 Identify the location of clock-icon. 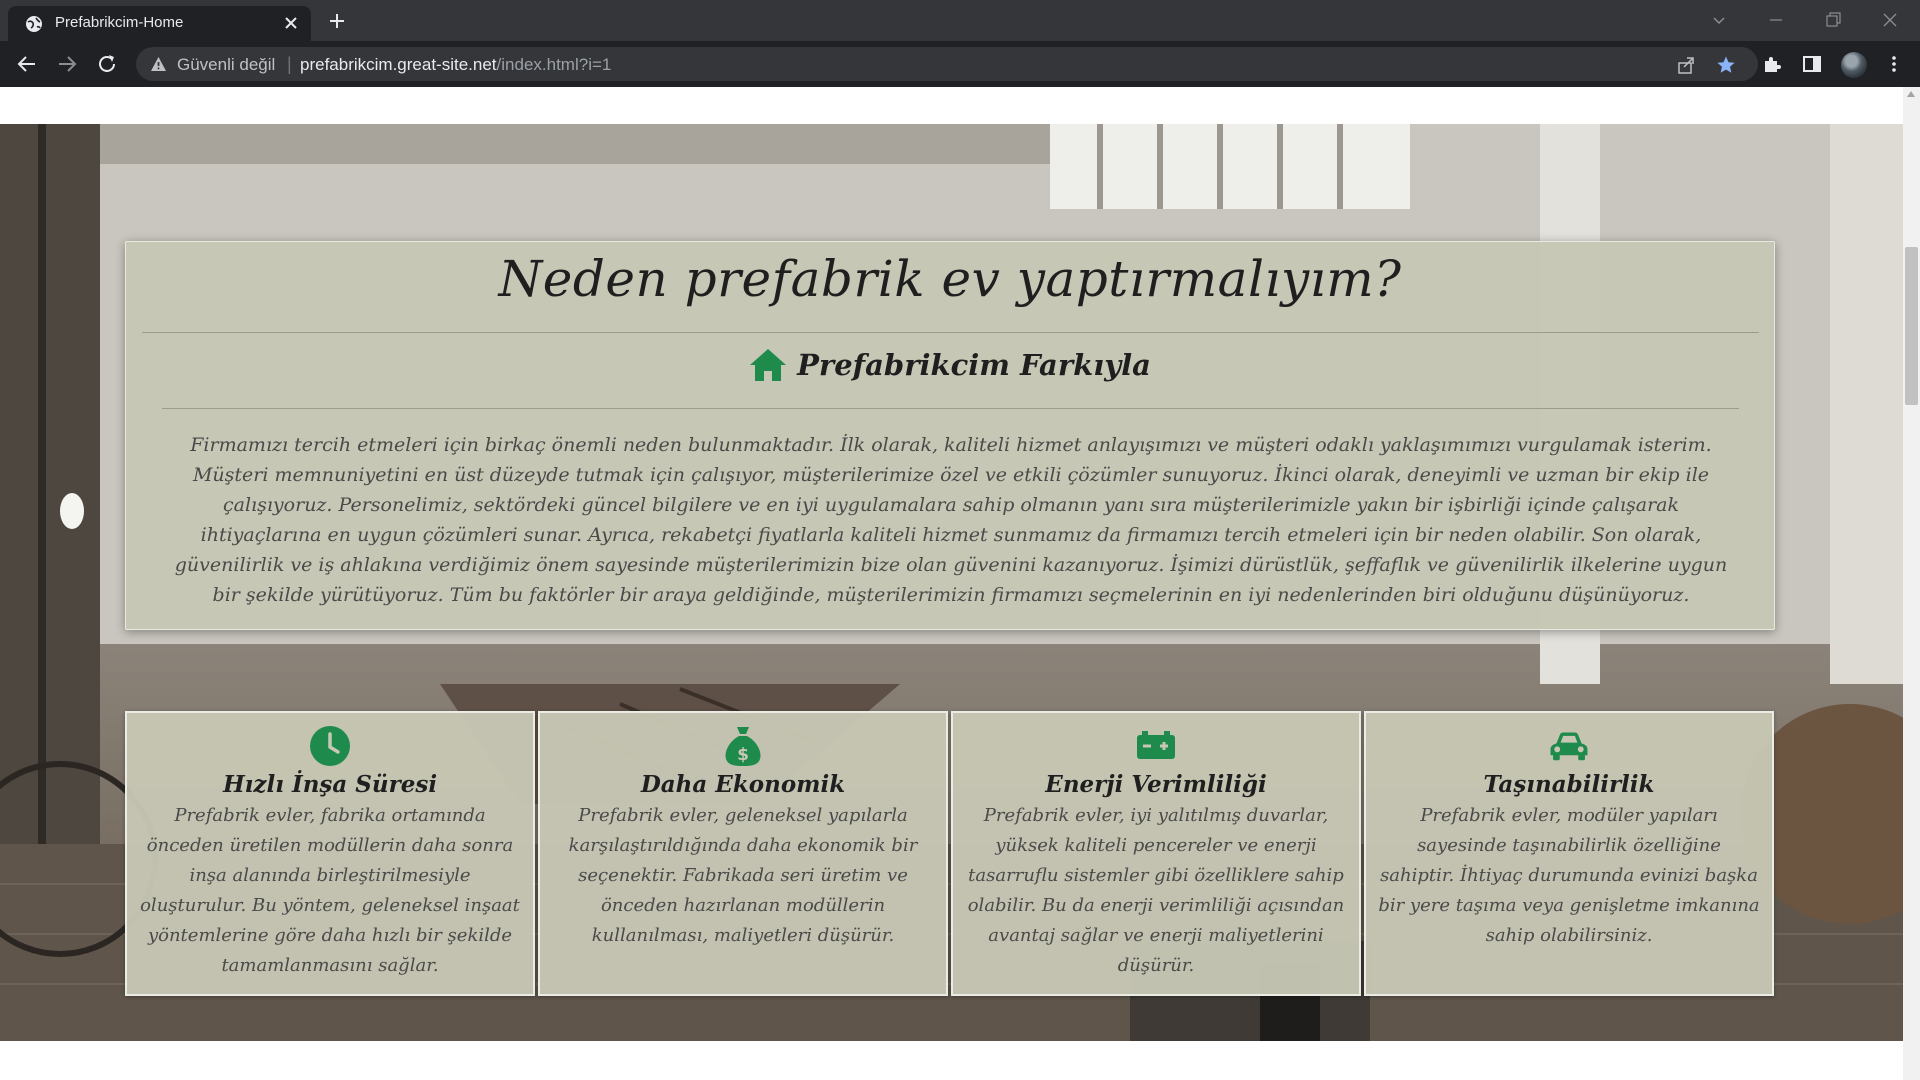
(330, 746).